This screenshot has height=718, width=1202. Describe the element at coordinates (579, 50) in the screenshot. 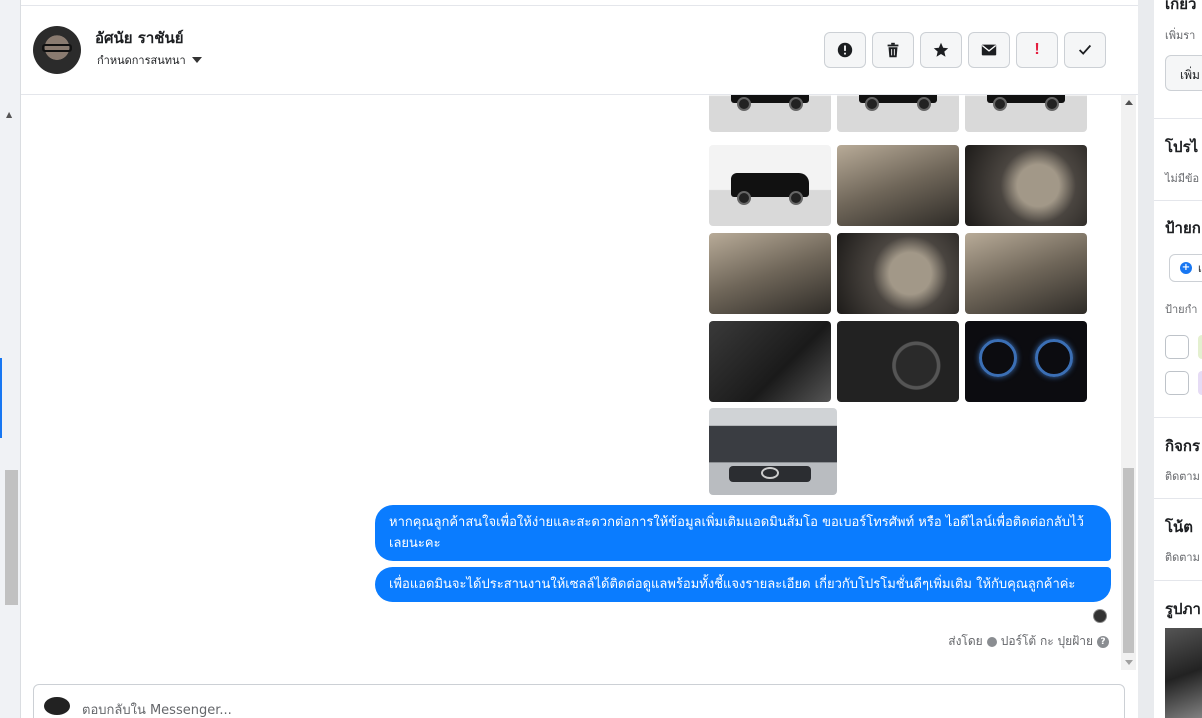

I see `conversation-header: อัศนัย ราชันย์ กำหนดการสนทนา !` at that location.